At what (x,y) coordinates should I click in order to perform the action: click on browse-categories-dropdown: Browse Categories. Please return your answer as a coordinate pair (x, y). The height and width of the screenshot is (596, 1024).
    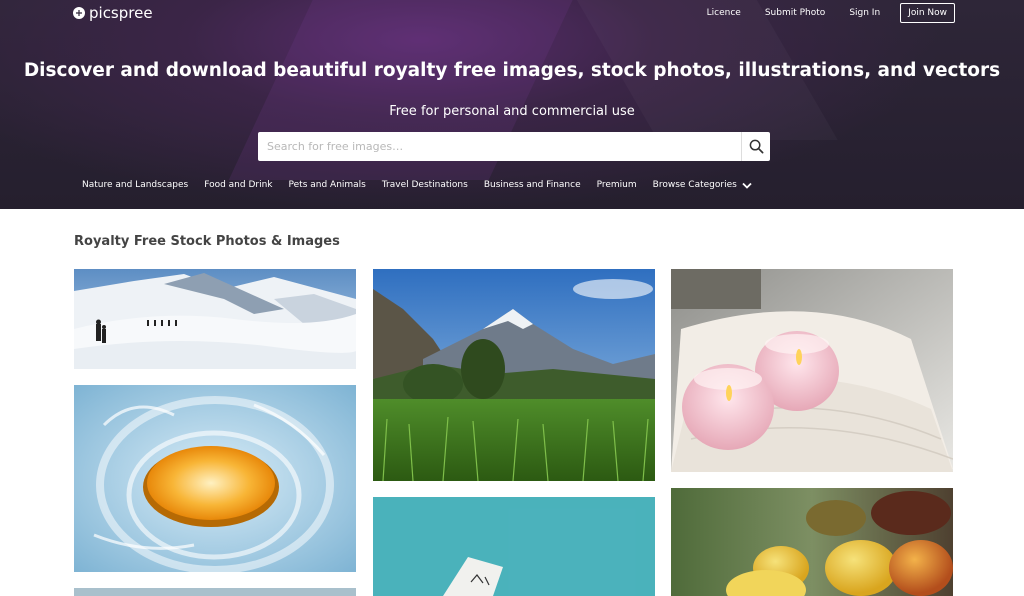
    Looking at the image, I should click on (702, 185).